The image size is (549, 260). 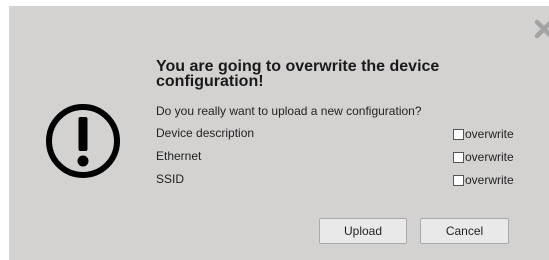 I want to click on overwrite-ssid-checkbox: overwrite, so click(x=483, y=180).